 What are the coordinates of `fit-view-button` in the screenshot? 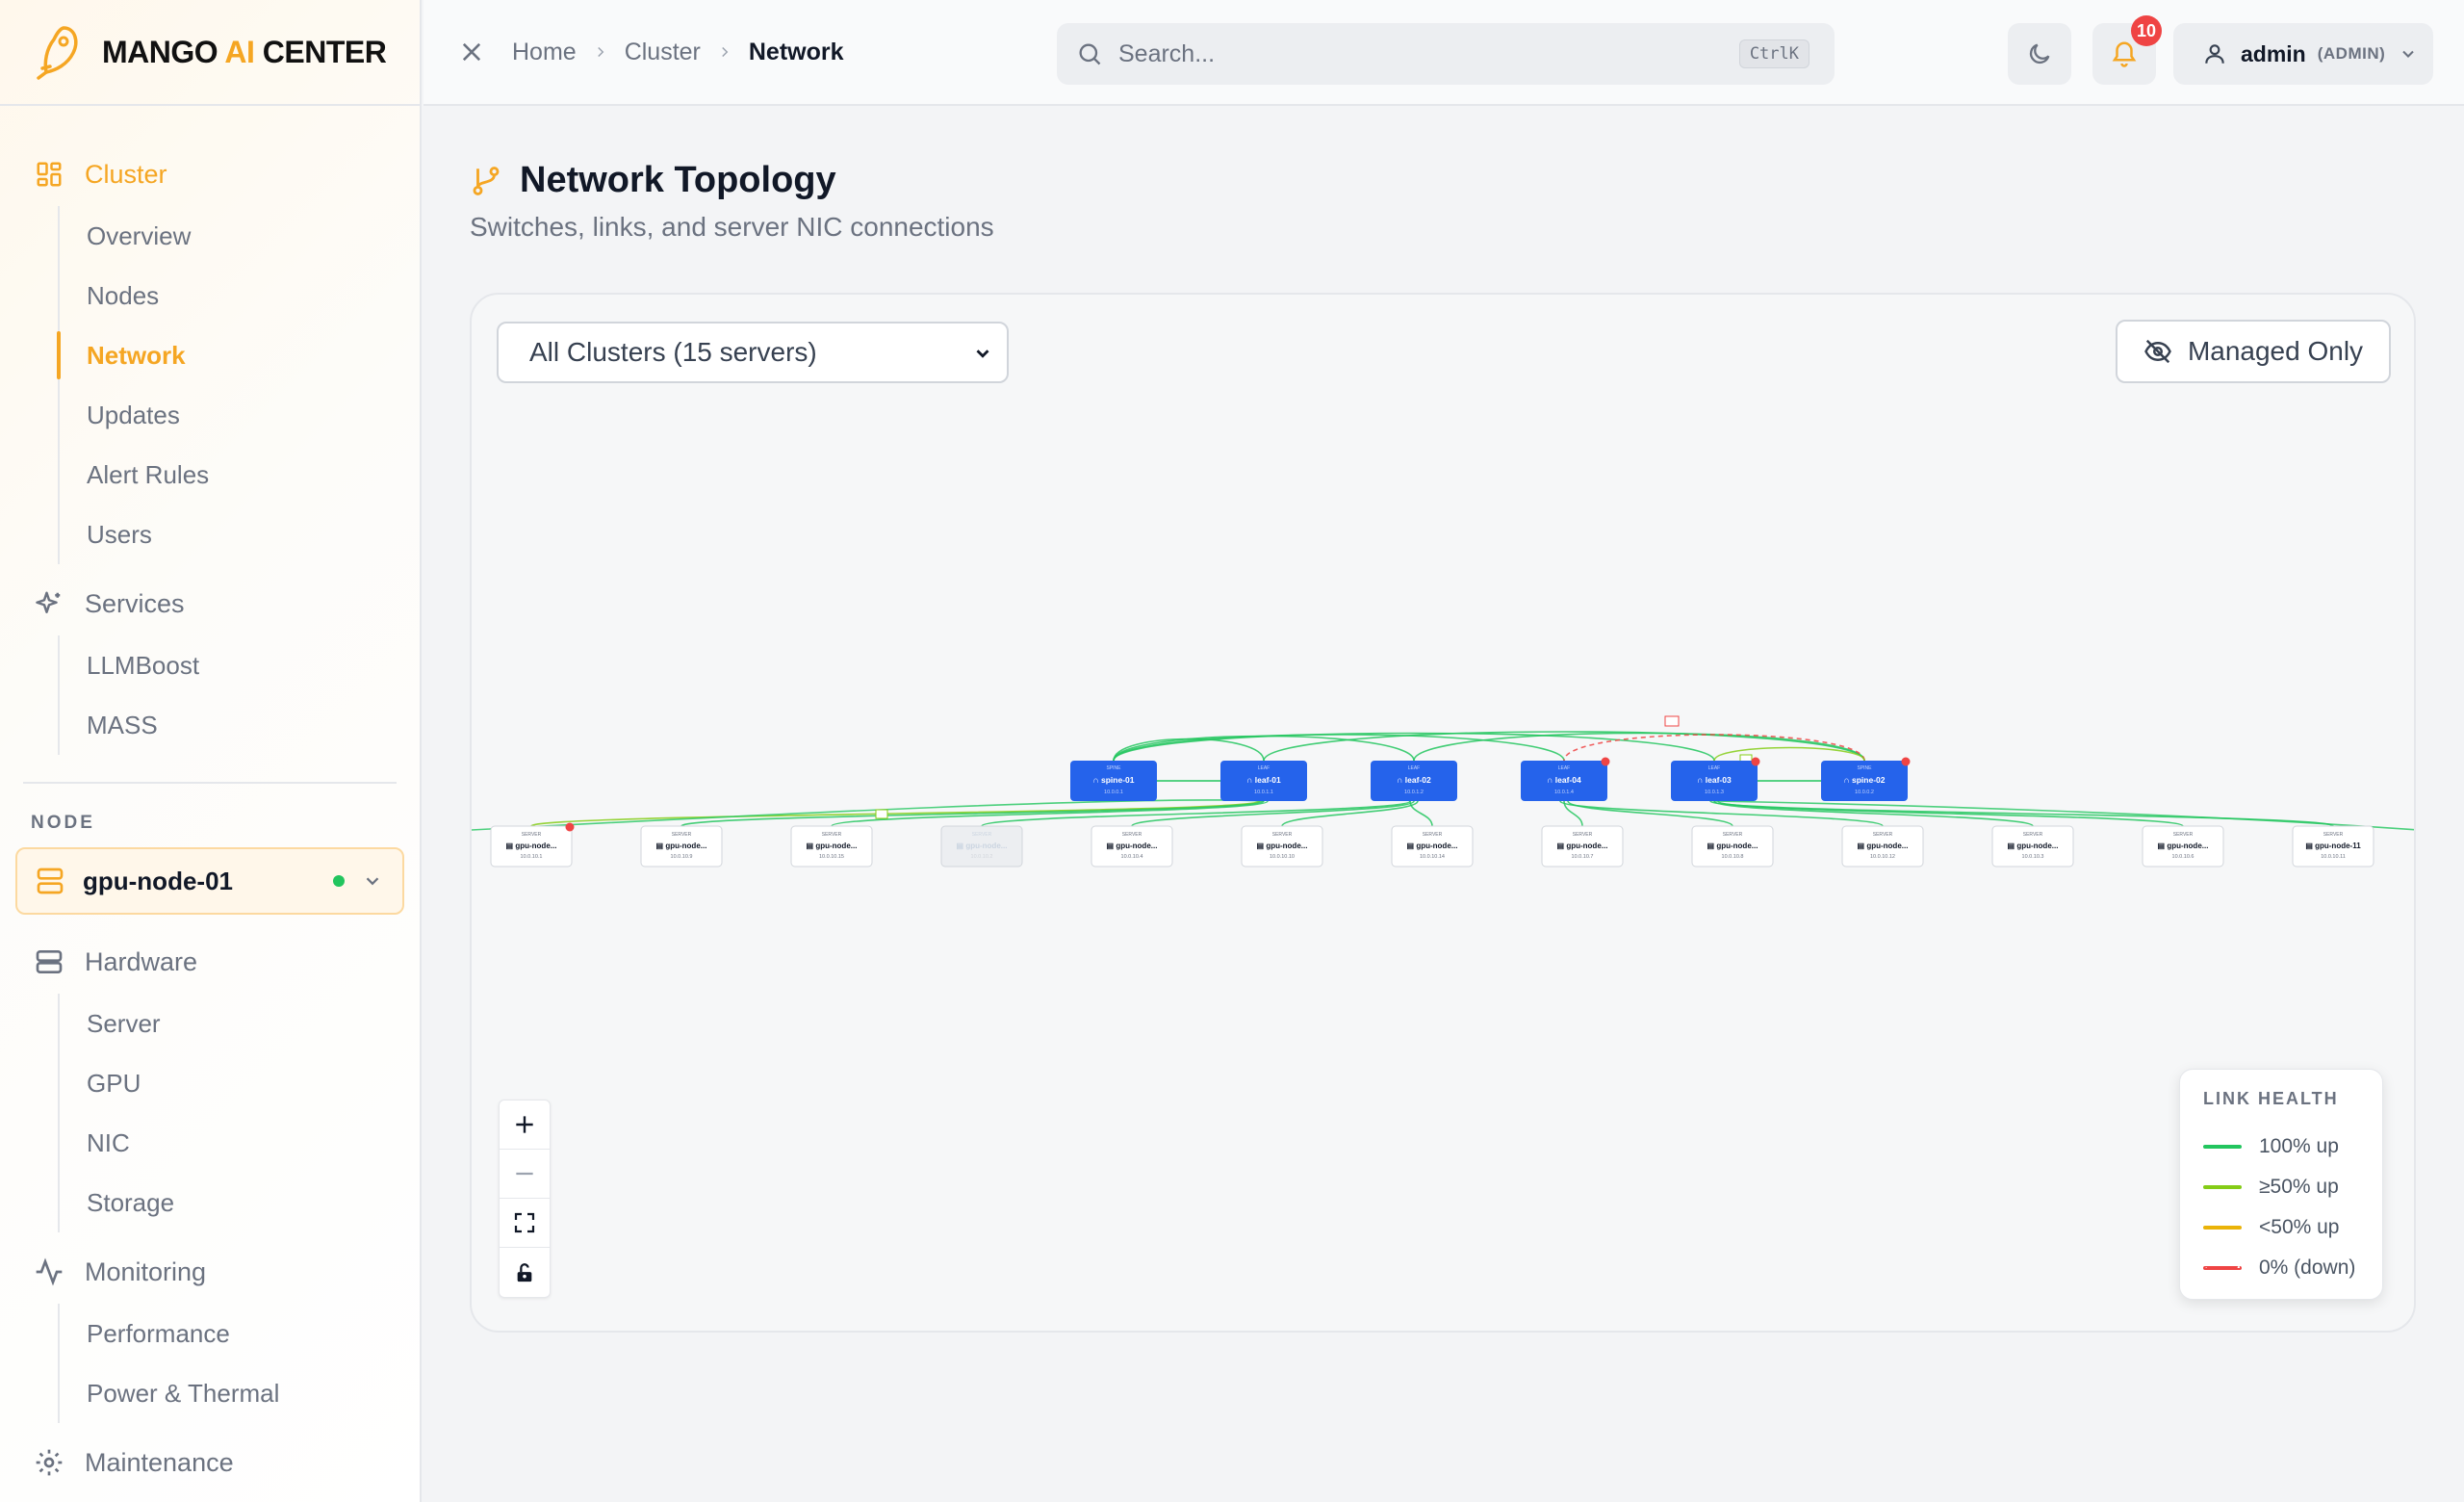 It's located at (525, 1223).